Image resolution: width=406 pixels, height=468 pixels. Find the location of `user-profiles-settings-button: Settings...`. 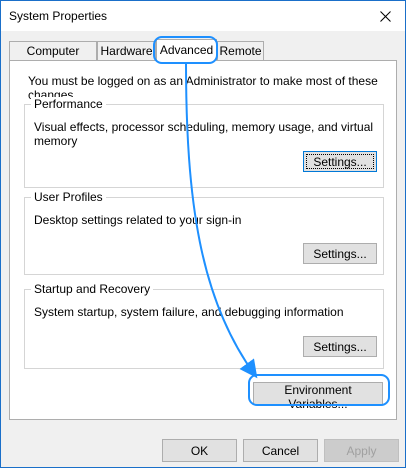

user-profiles-settings-button: Settings... is located at coordinates (340, 253).